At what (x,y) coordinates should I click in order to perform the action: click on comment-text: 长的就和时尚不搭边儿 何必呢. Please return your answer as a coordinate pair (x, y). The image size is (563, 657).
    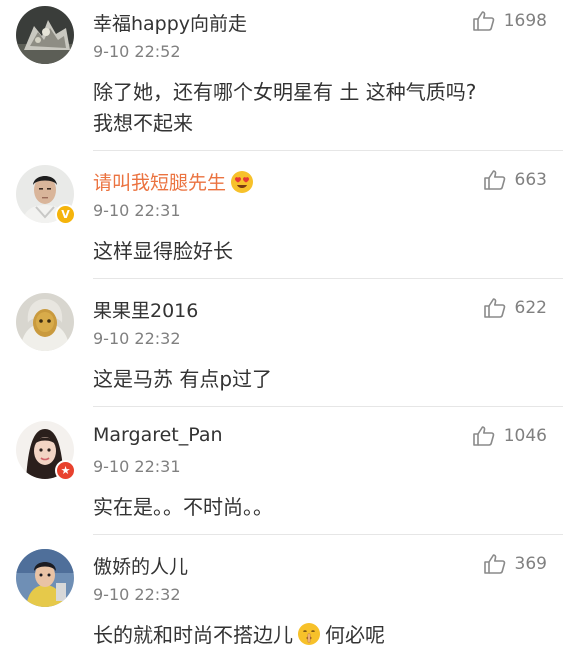
    Looking at the image, I should click on (318, 635).